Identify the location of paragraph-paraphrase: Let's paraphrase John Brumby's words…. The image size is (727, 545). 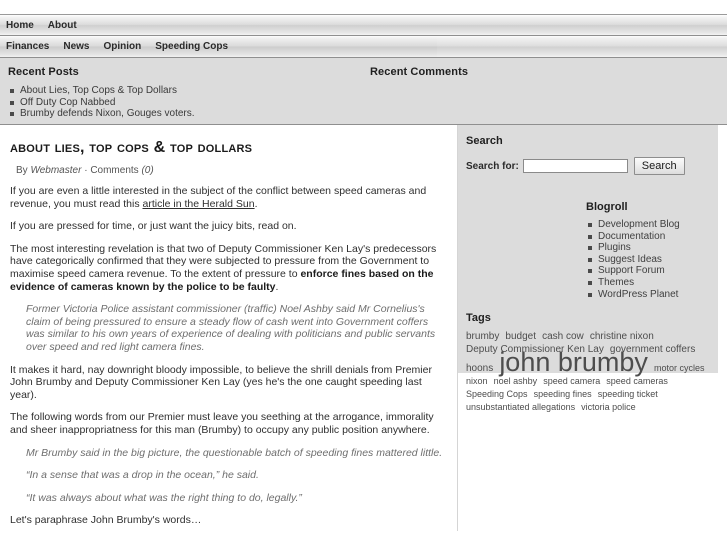
(106, 520).